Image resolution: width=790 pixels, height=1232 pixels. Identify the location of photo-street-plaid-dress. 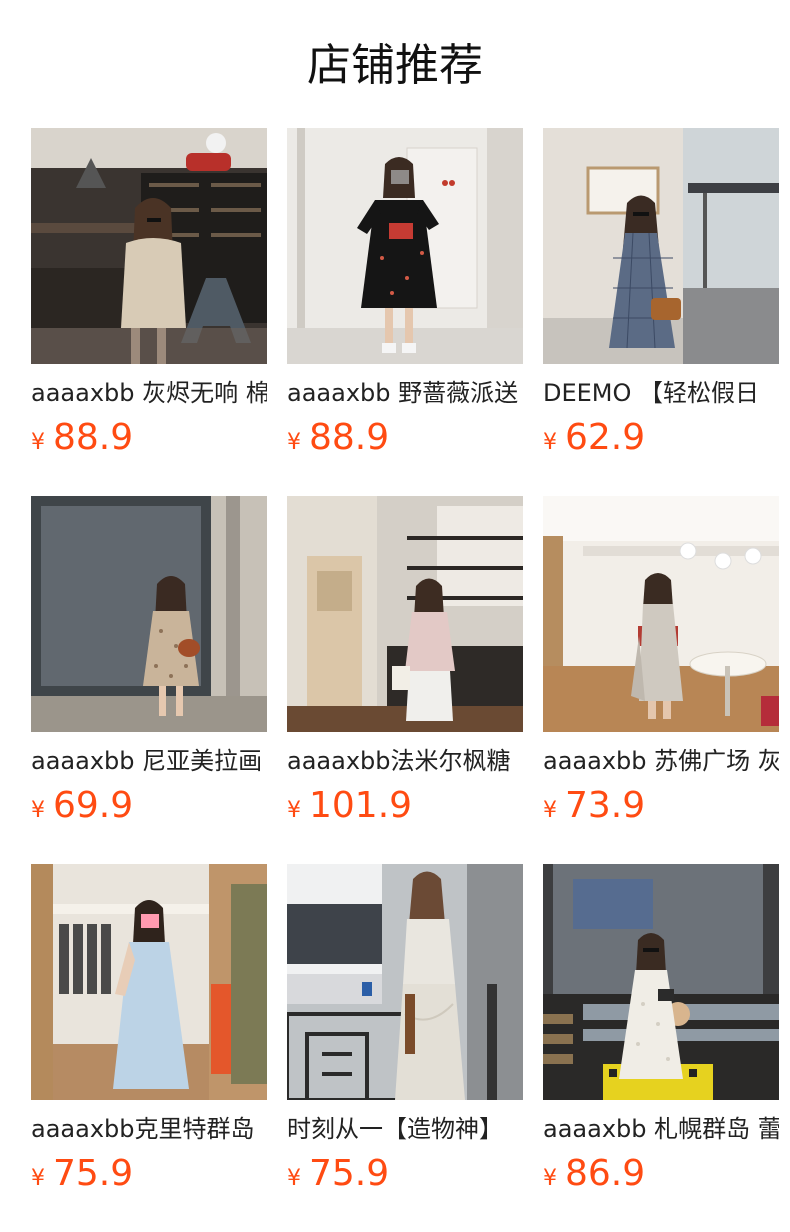
(661, 246).